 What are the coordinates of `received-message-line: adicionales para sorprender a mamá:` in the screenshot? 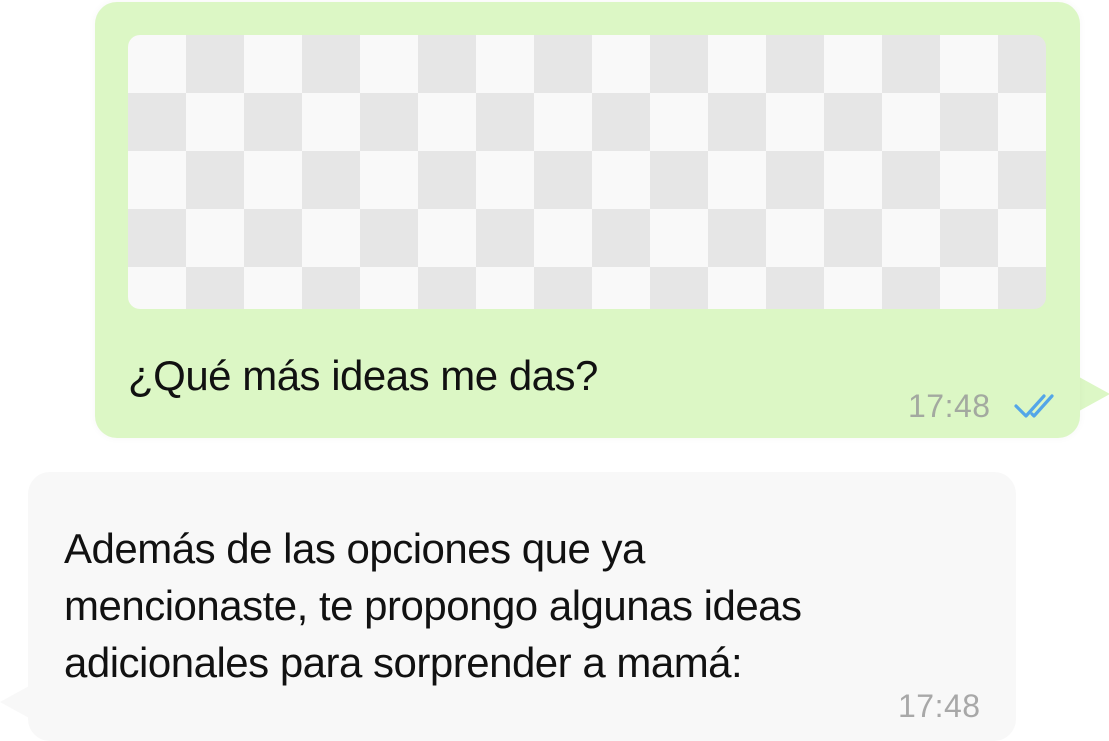 It's located at (403, 662).